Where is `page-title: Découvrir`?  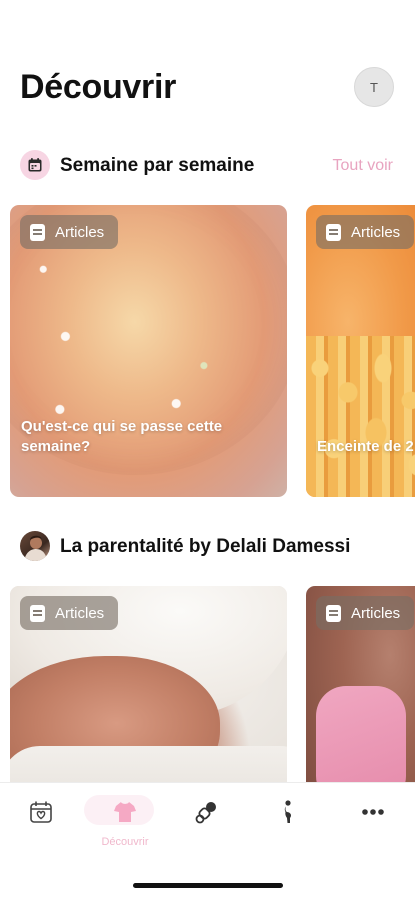
page-title: Découvrir is located at coordinates (98, 87).